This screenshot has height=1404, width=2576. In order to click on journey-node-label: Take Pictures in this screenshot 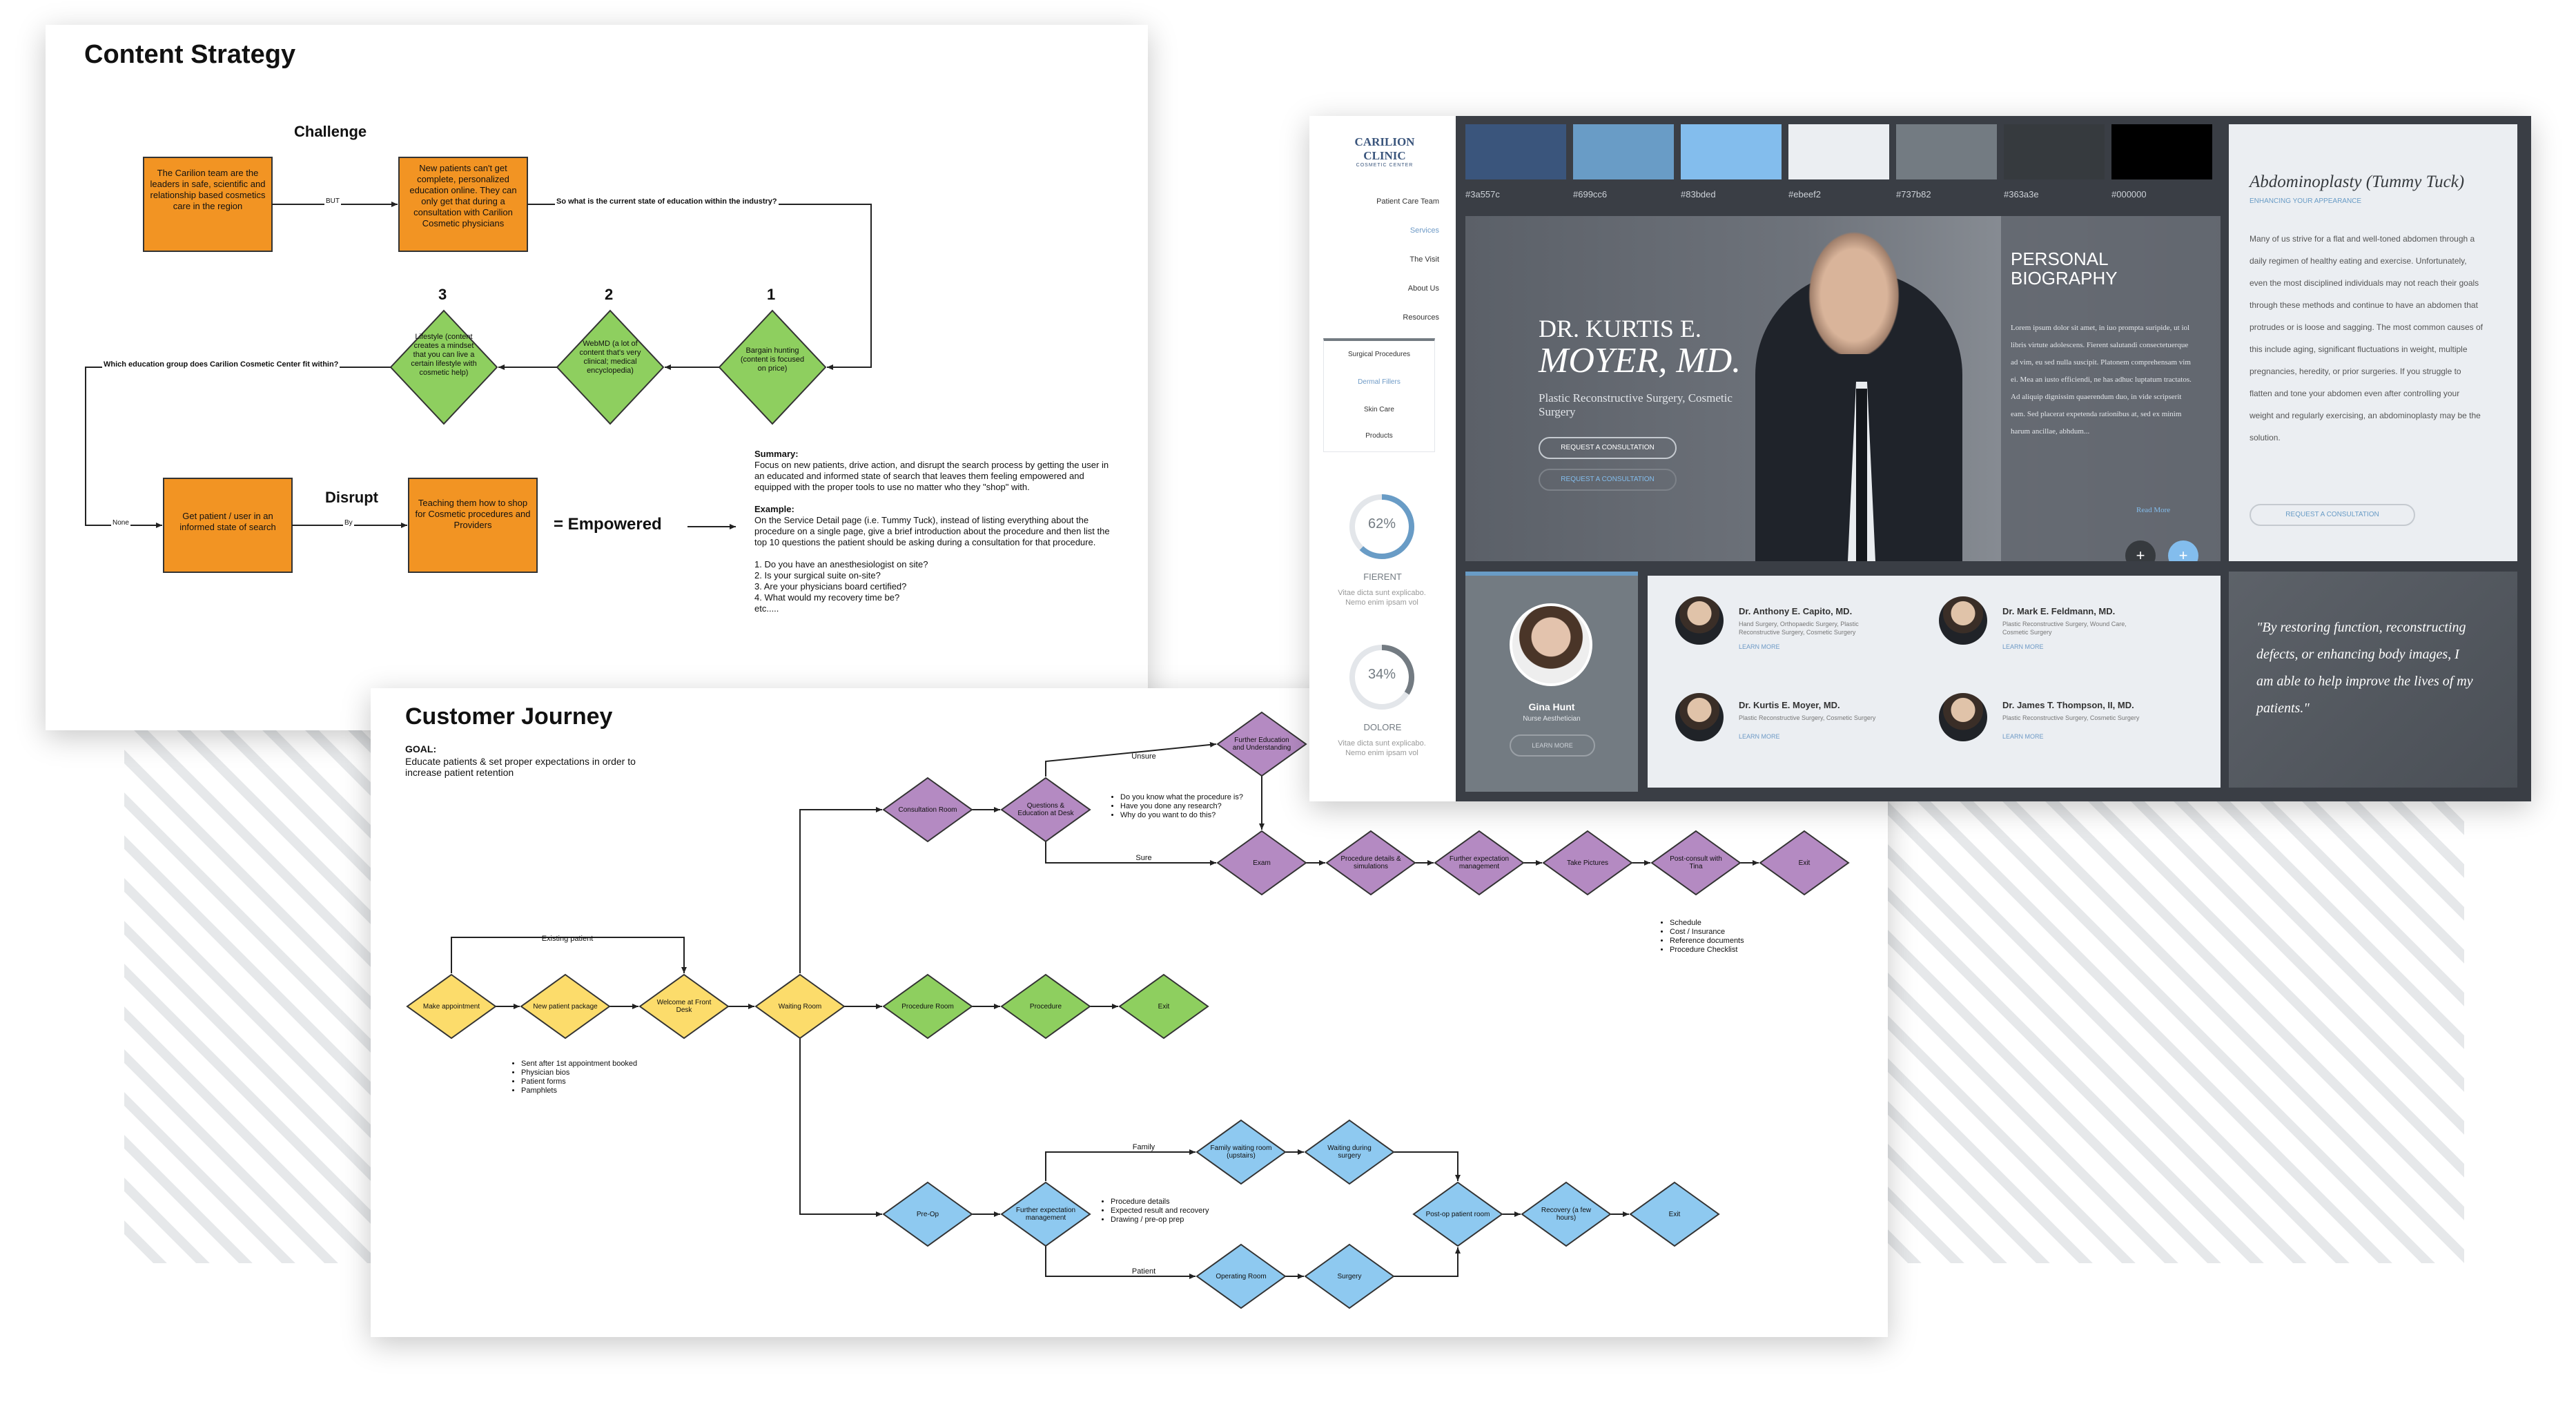, I will do `click(1587, 863)`.